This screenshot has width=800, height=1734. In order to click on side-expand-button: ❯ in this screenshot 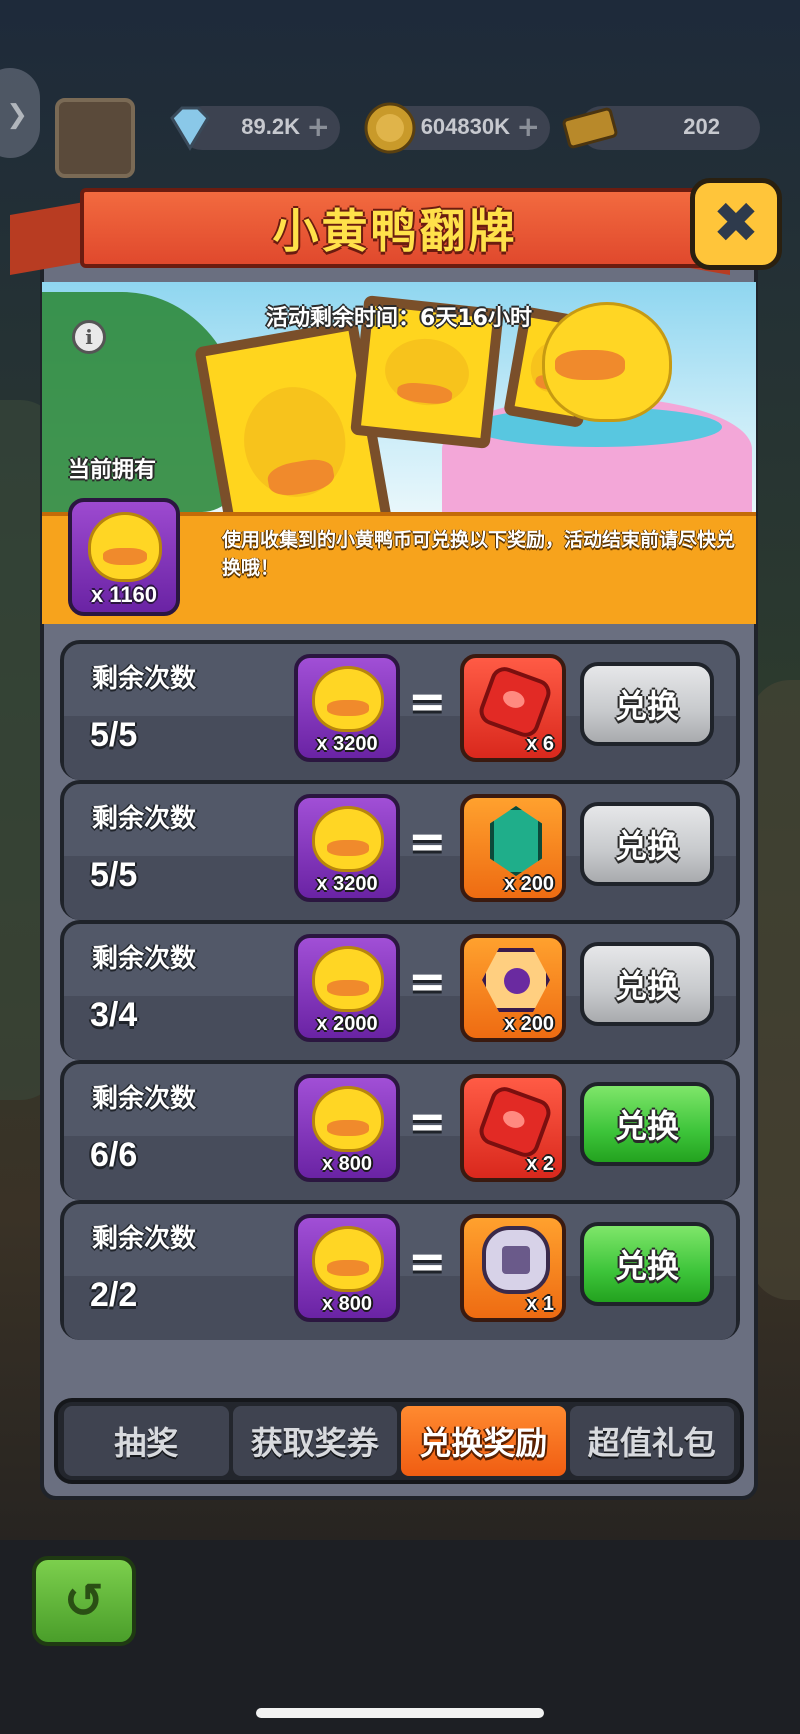, I will do `click(20, 113)`.